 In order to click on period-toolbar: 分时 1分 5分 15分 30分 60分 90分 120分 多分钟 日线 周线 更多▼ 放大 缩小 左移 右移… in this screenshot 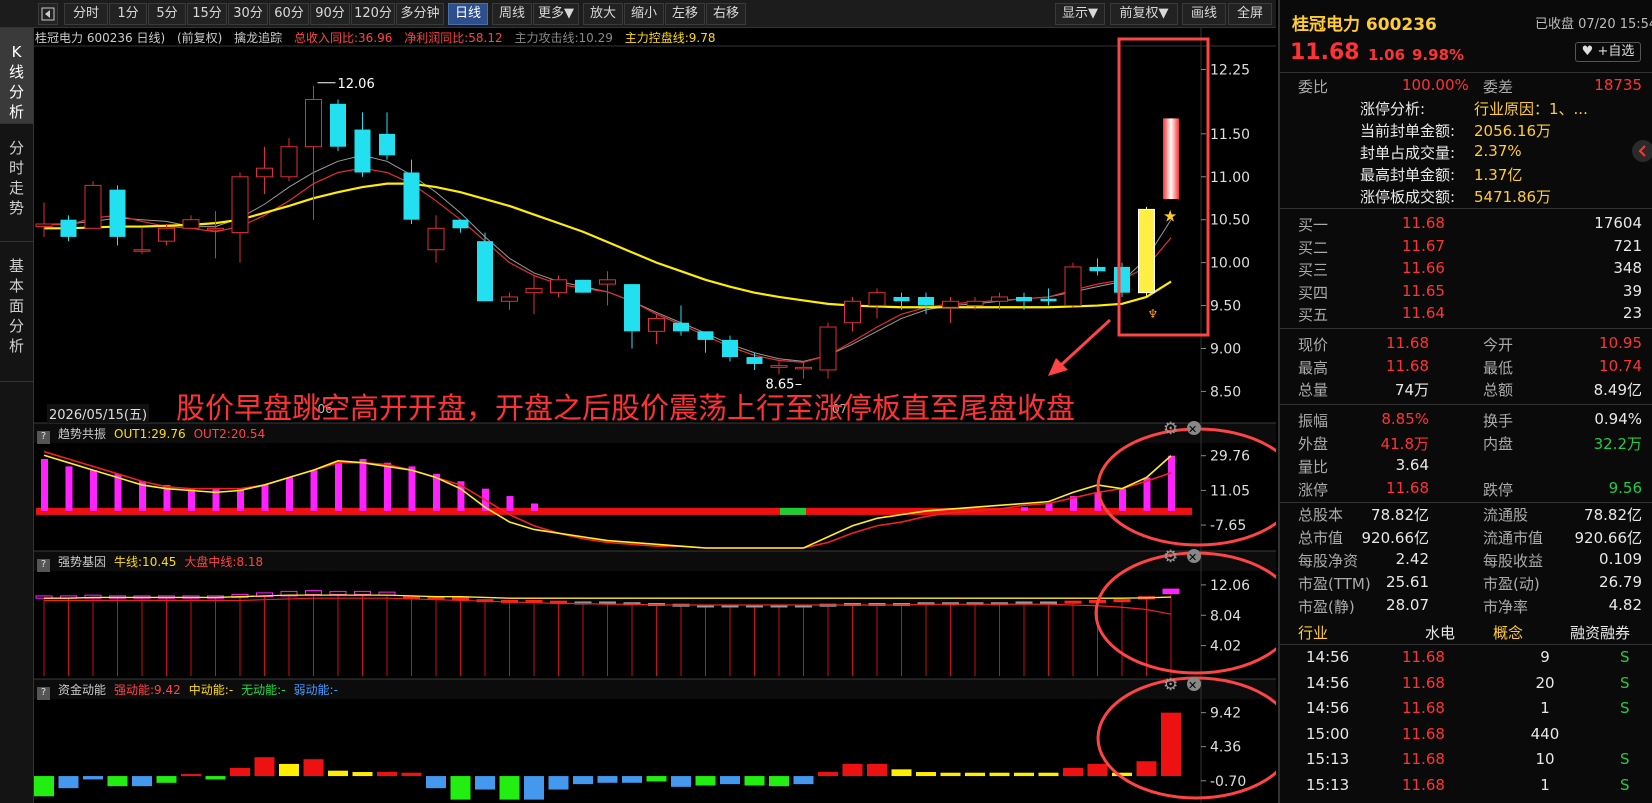, I will do `click(638, 14)`.